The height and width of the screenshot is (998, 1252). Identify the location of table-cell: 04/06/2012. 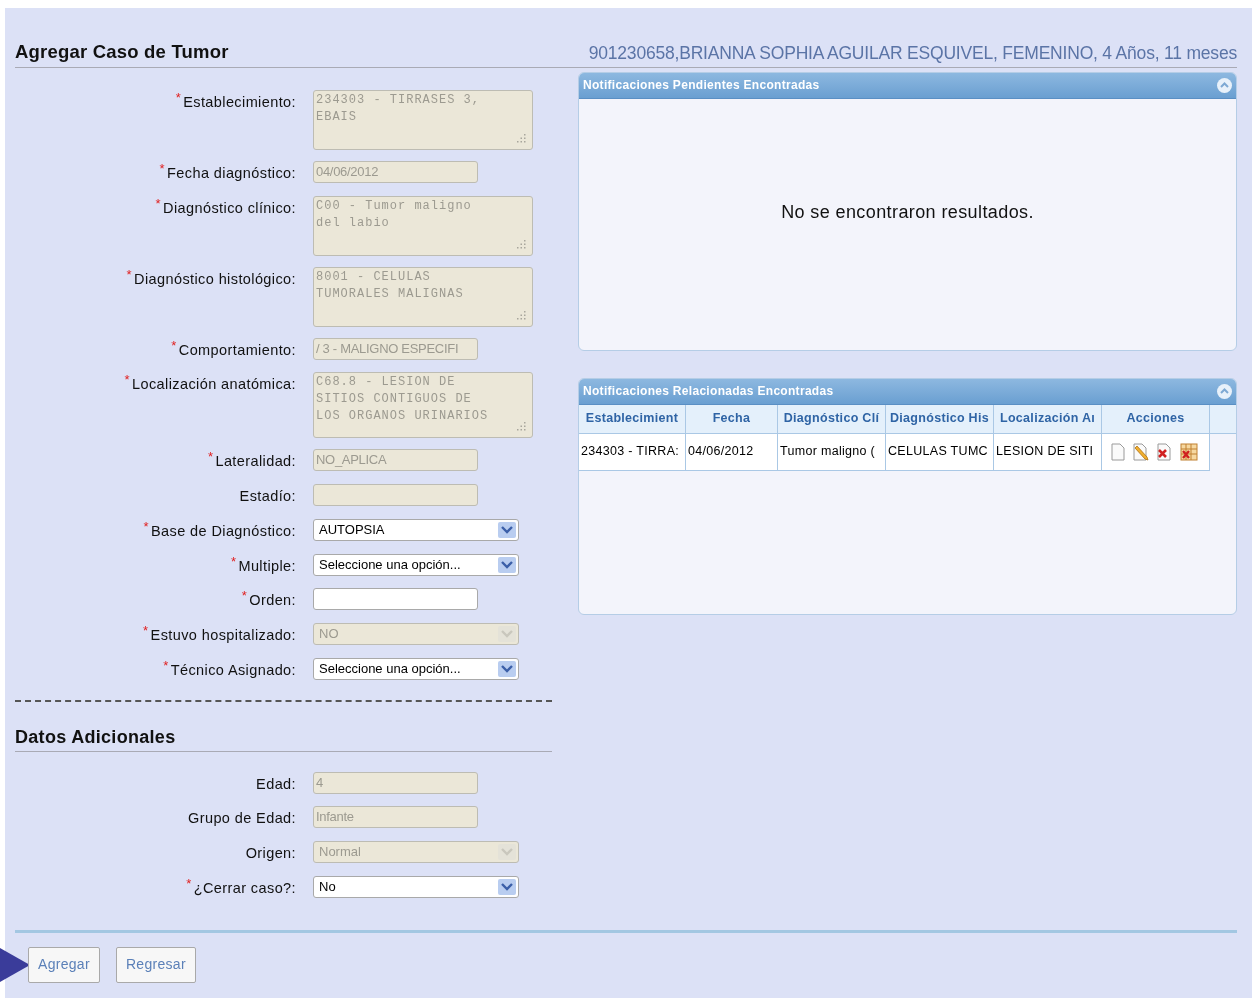
(732, 451).